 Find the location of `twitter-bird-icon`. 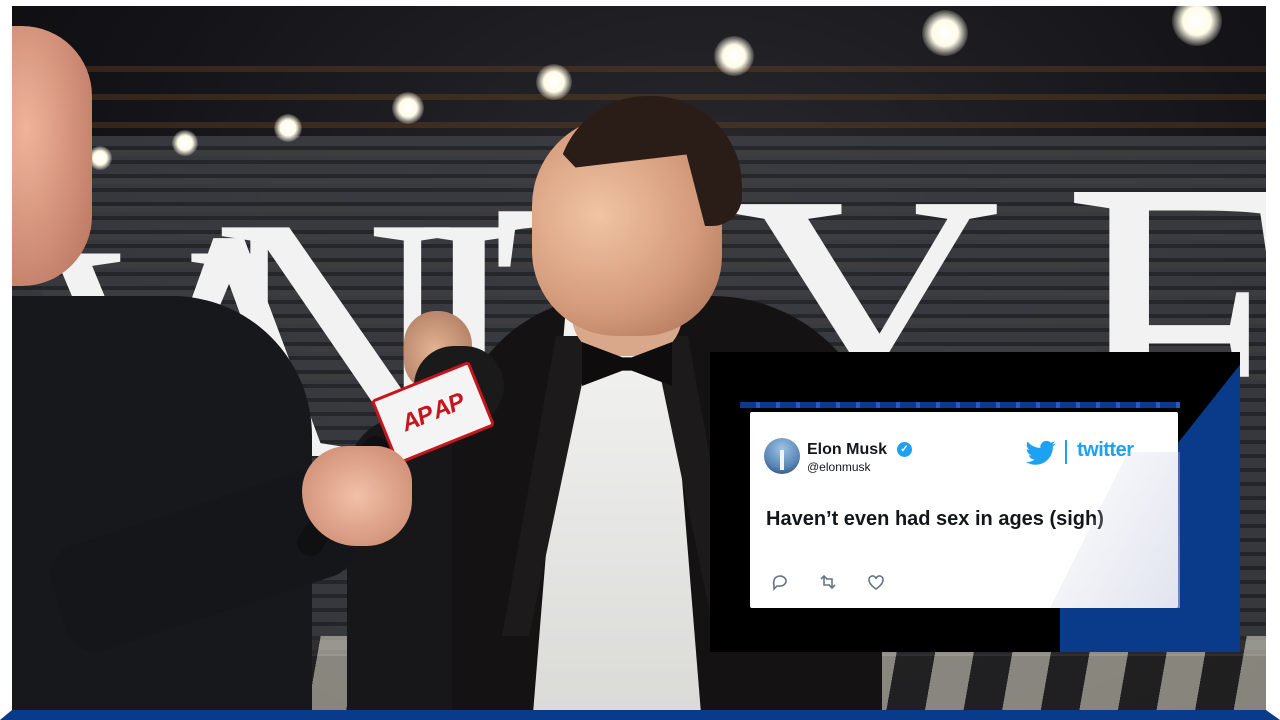

twitter-bird-icon is located at coordinates (1041, 452).